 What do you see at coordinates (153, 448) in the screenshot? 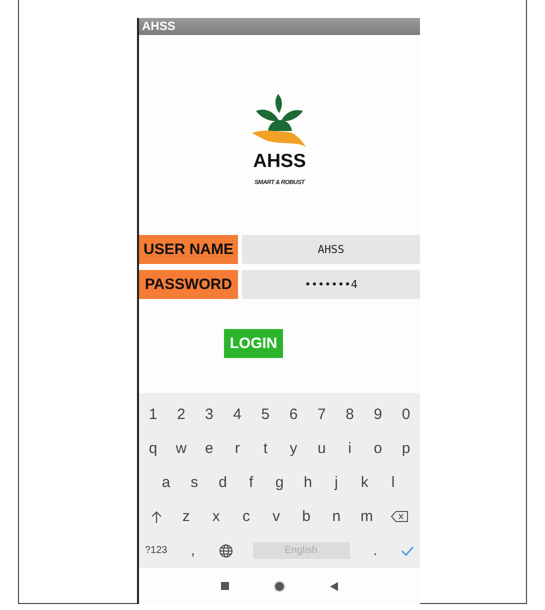
I see `keyboard-key: q` at bounding box center [153, 448].